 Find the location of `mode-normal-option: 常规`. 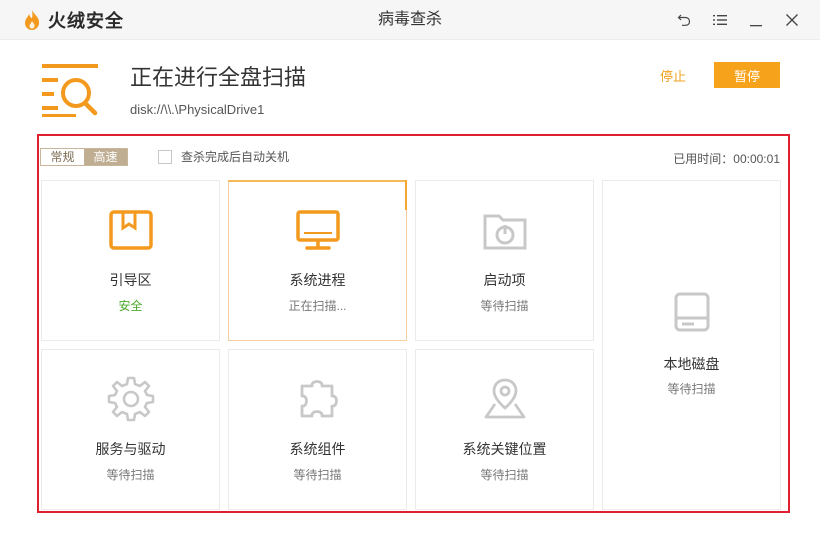

mode-normal-option: 常规 is located at coordinates (62, 157).